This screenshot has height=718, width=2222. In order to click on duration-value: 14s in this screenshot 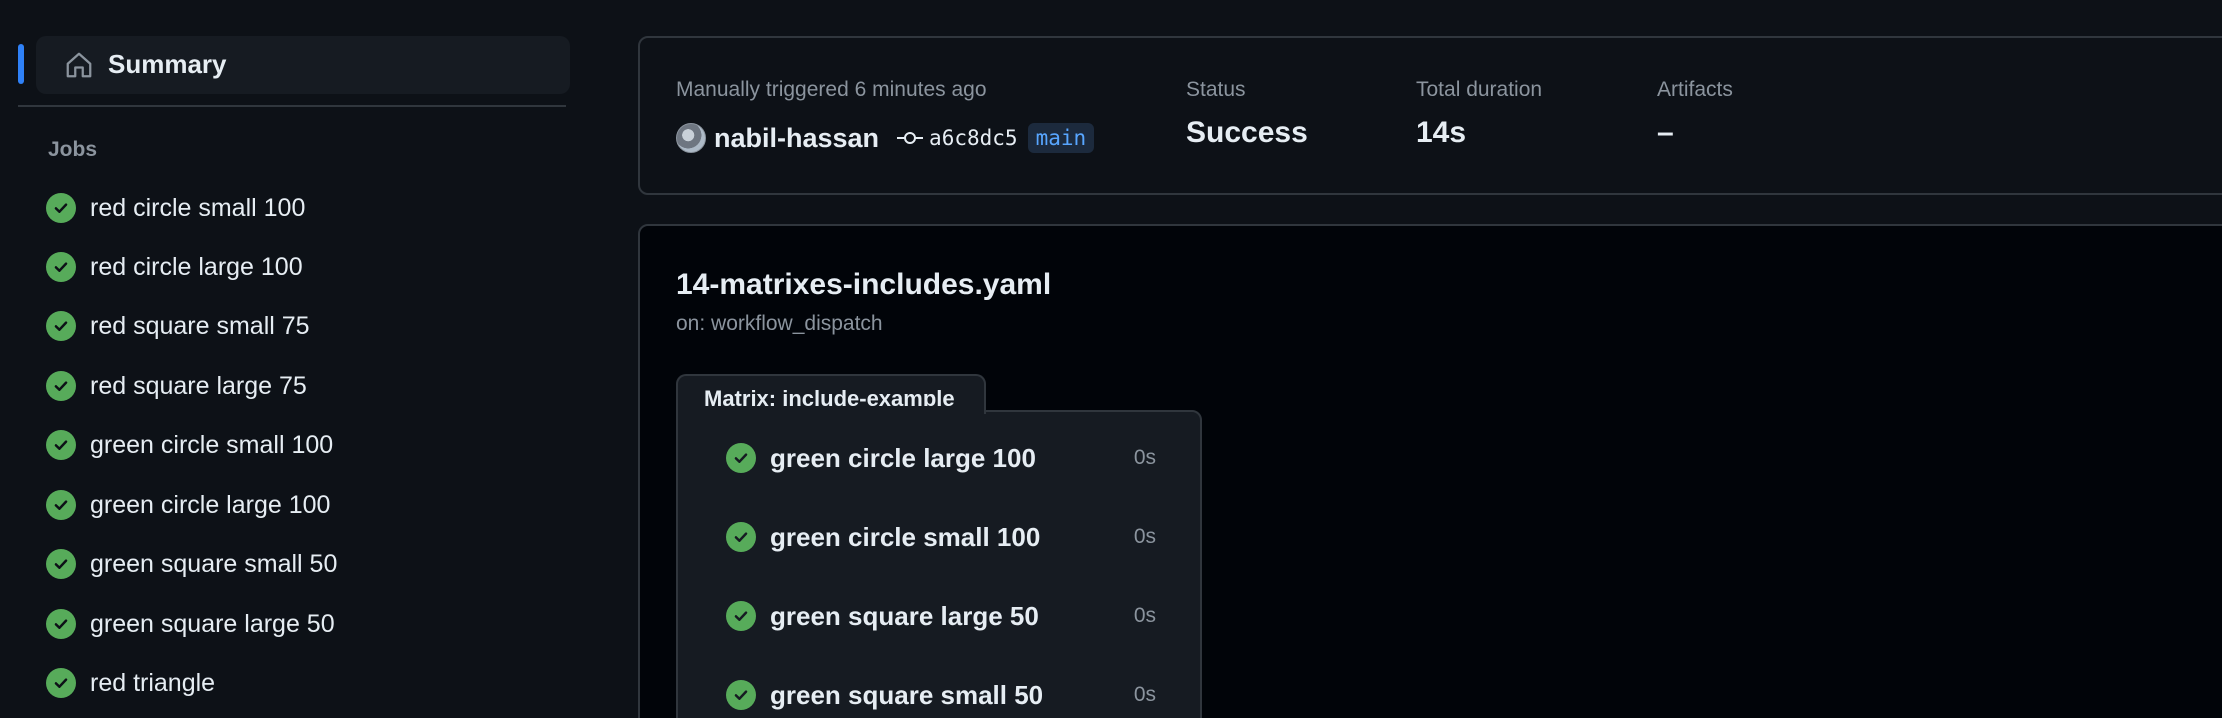, I will do `click(1441, 132)`.